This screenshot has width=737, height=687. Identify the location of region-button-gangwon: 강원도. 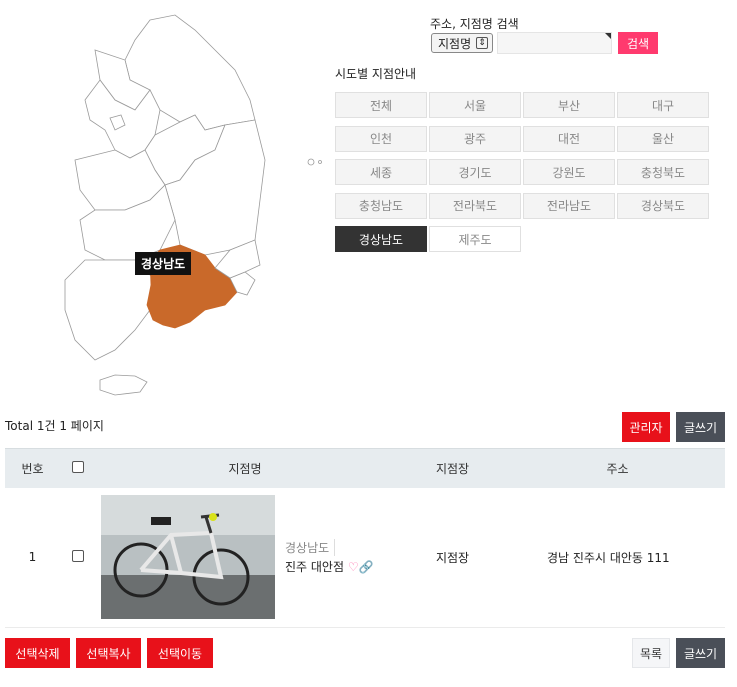
(569, 172).